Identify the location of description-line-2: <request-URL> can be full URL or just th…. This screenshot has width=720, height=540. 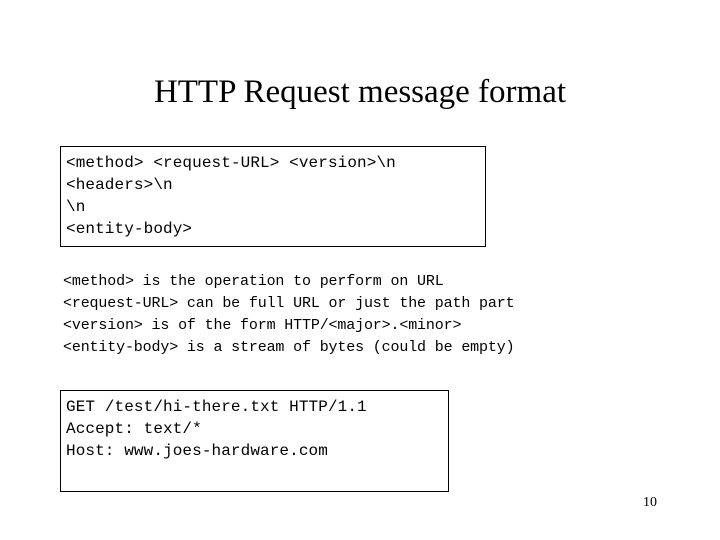
(289, 303).